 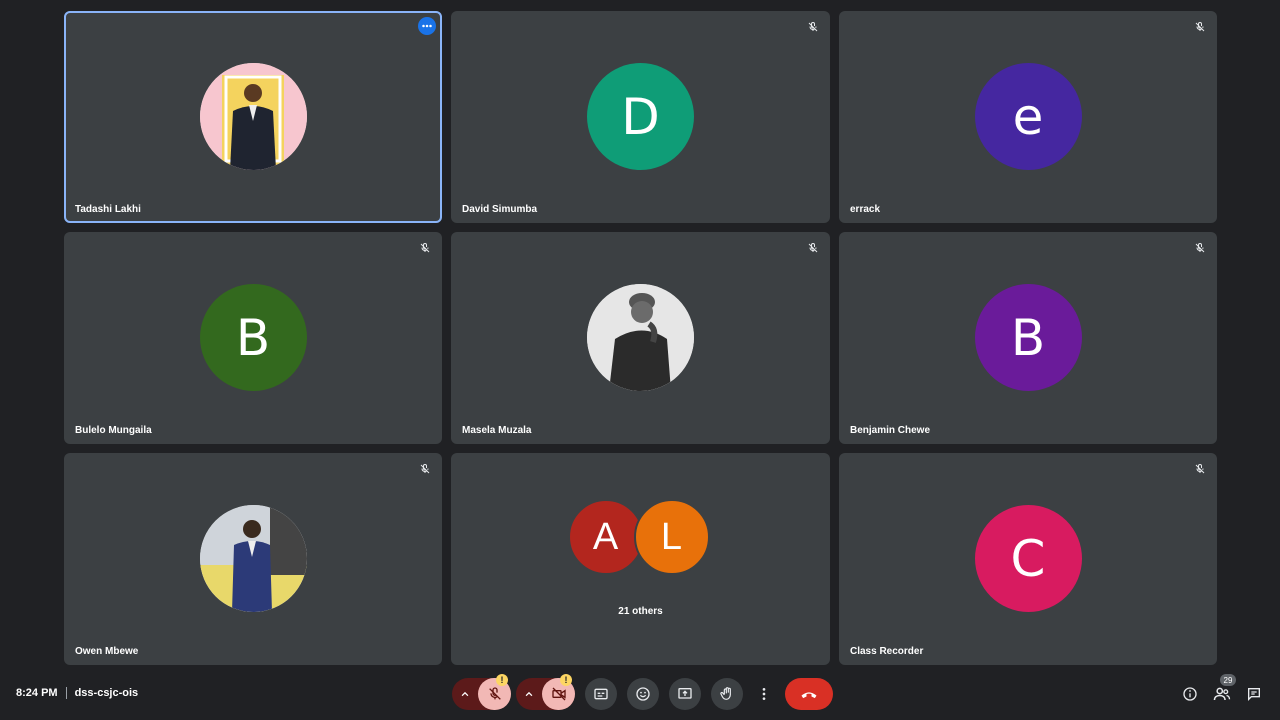 I want to click on participant-tile: B Bulelo Mungaila, so click(x=253, y=338).